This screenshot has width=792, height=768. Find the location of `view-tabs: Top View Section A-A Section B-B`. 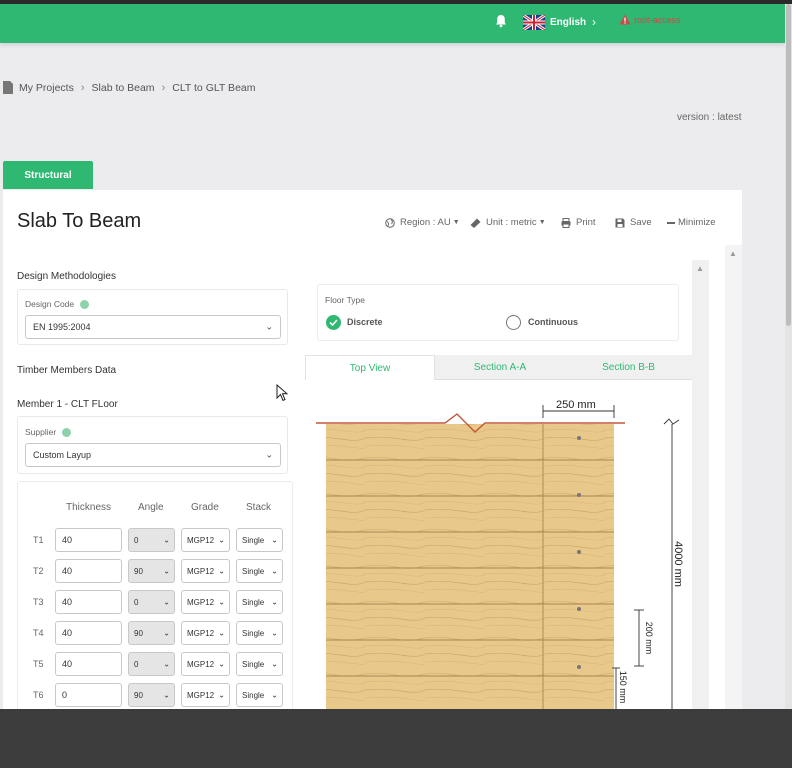

view-tabs: Top View Section A-A Section B-B is located at coordinates (498, 367).